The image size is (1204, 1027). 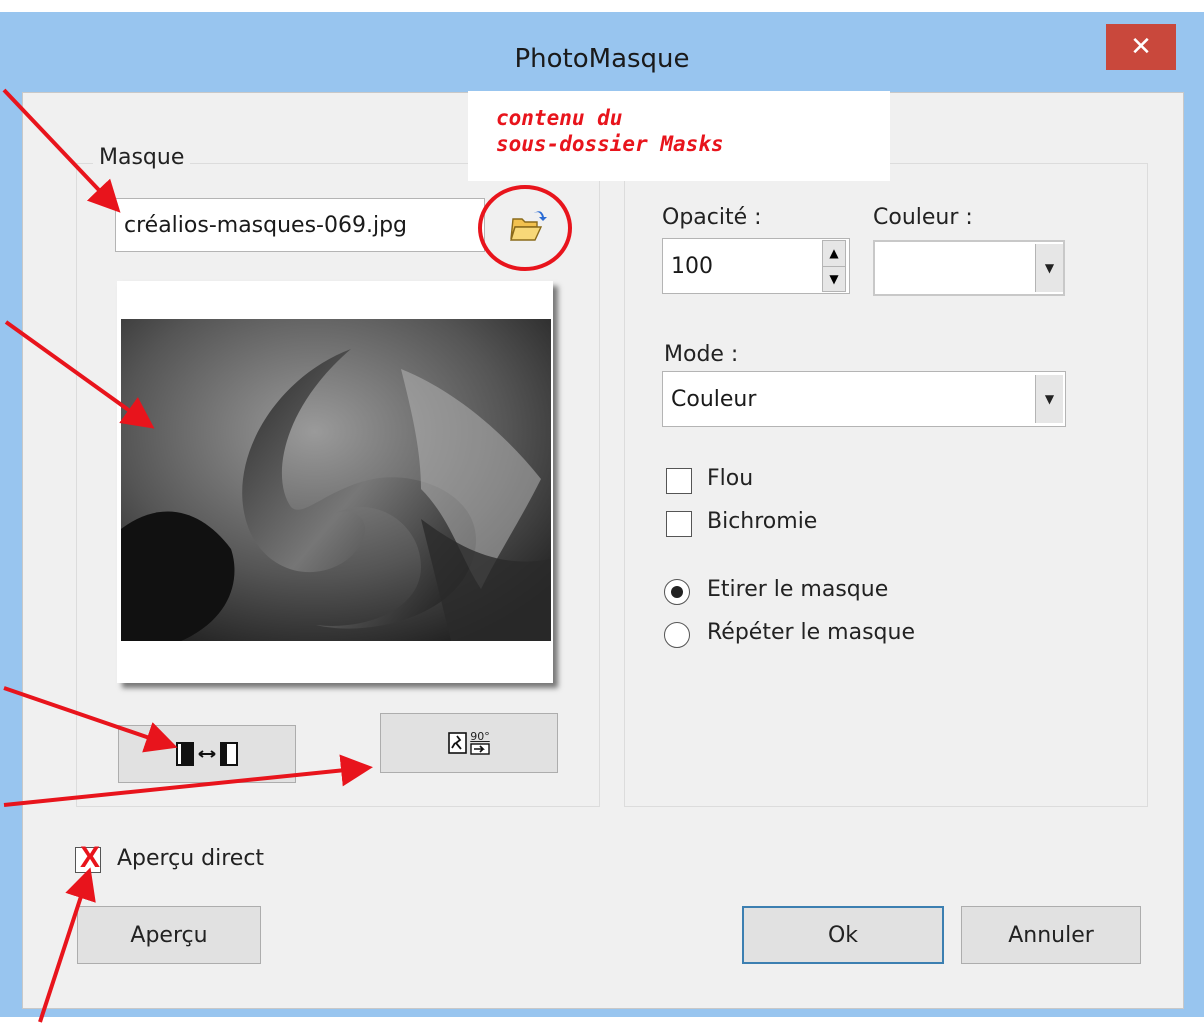 What do you see at coordinates (525, 228) in the screenshot?
I see `open-folder-highlight-circle` at bounding box center [525, 228].